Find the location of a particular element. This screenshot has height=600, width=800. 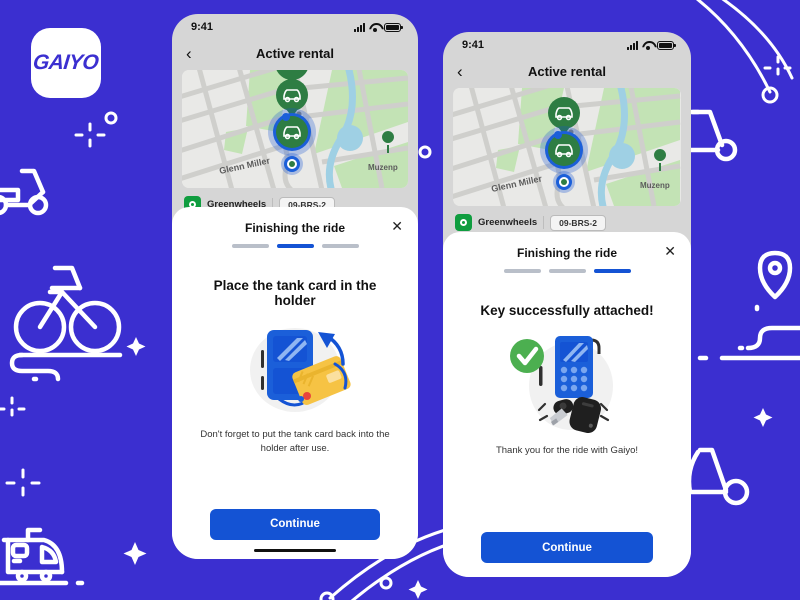

key-fob-device-illustration is located at coordinates (561, 384).